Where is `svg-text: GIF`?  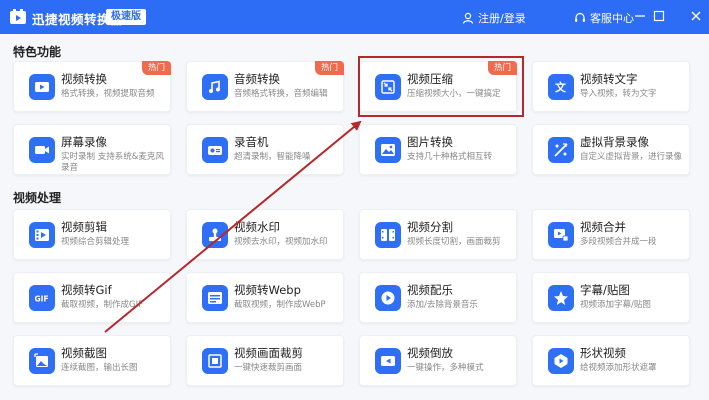 svg-text: GIF is located at coordinates (42, 299).